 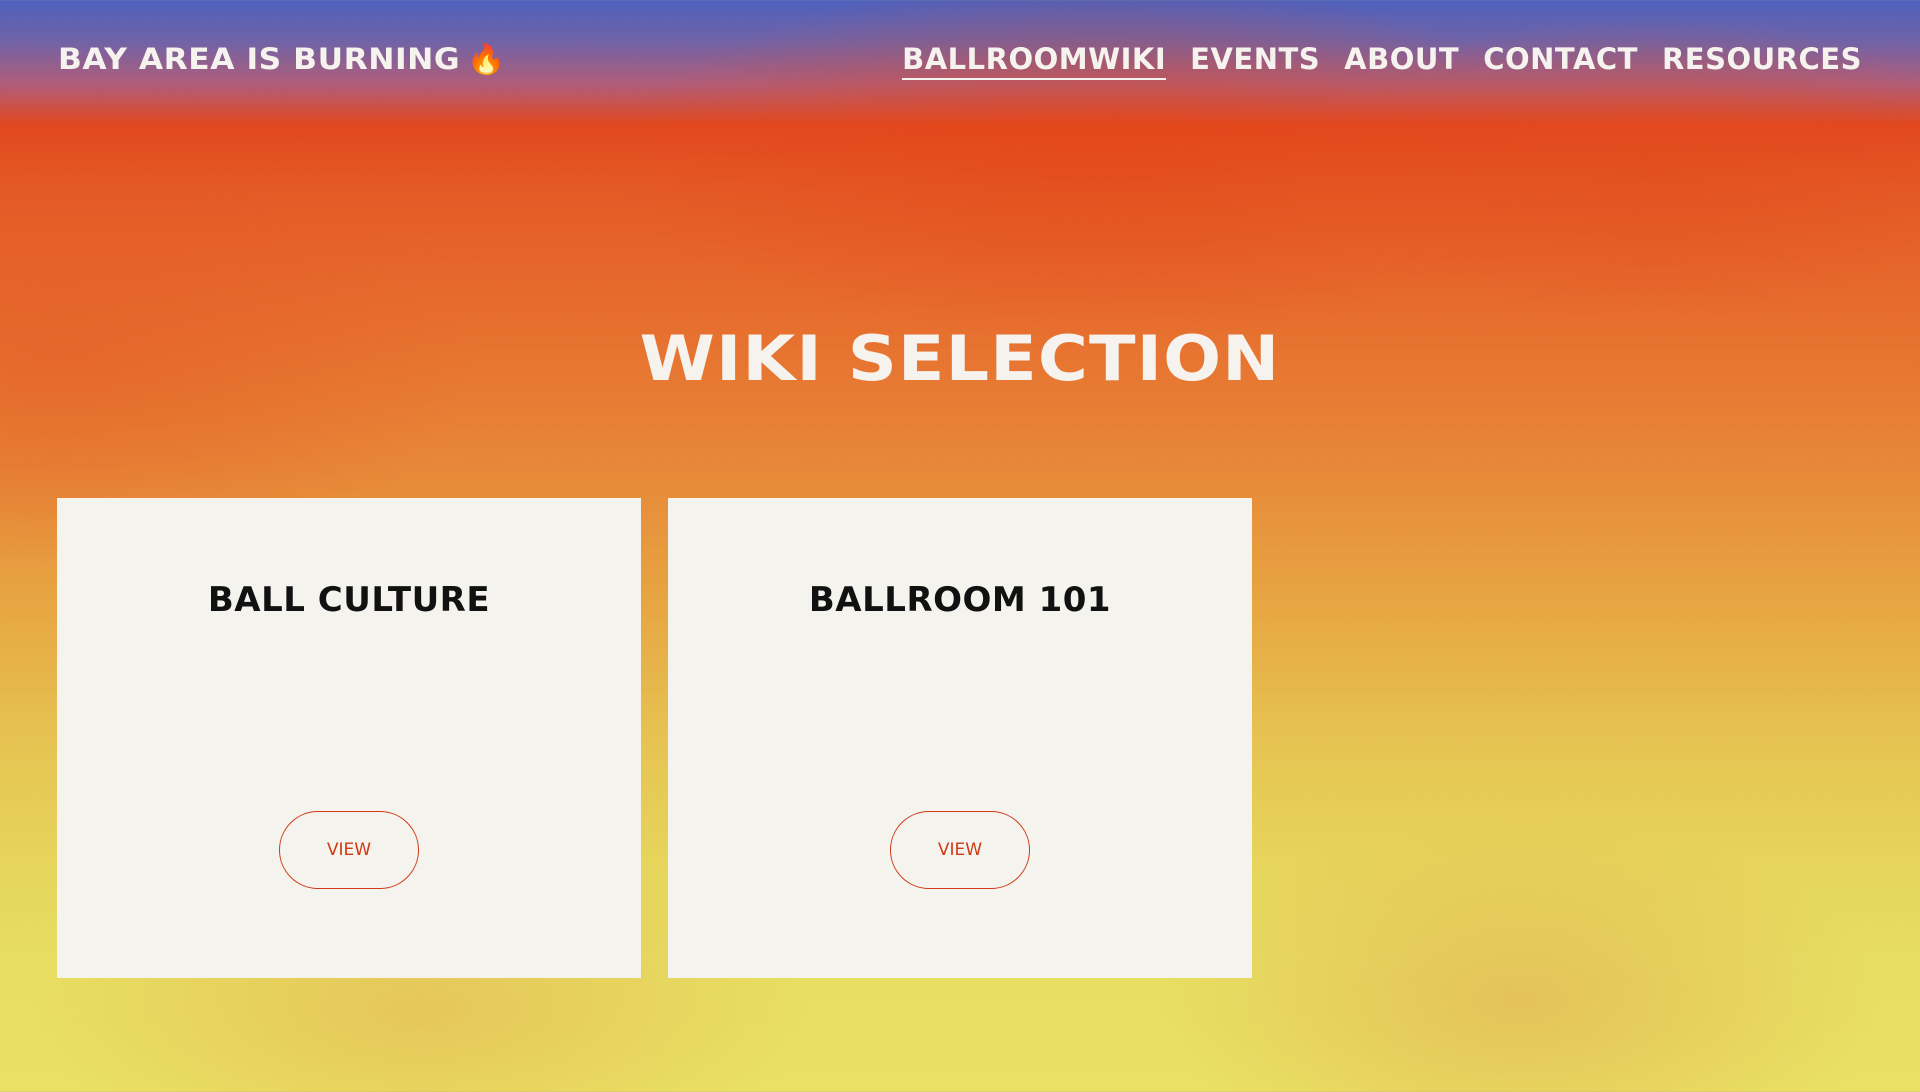 I want to click on brand-name: BAY AREA IS BURNING, so click(x=259, y=59).